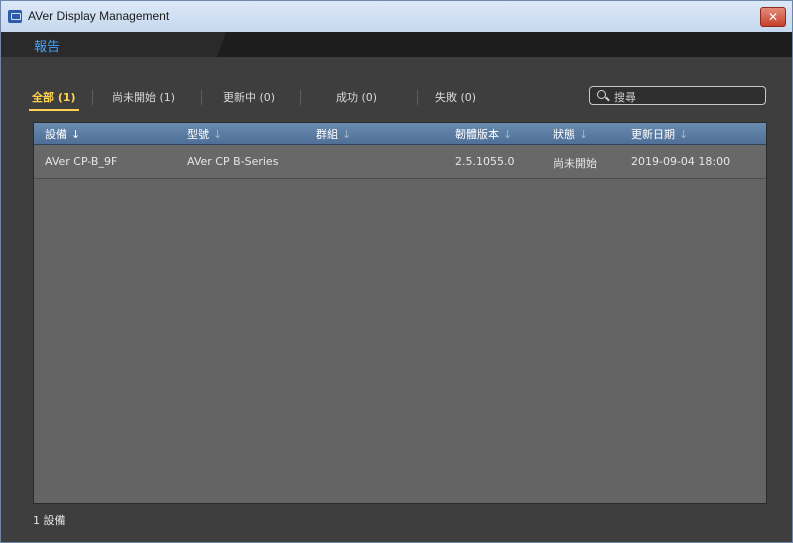 The height and width of the screenshot is (543, 793). What do you see at coordinates (81, 161) in the screenshot?
I see `cell-device: AVer CP-B_9F` at bounding box center [81, 161].